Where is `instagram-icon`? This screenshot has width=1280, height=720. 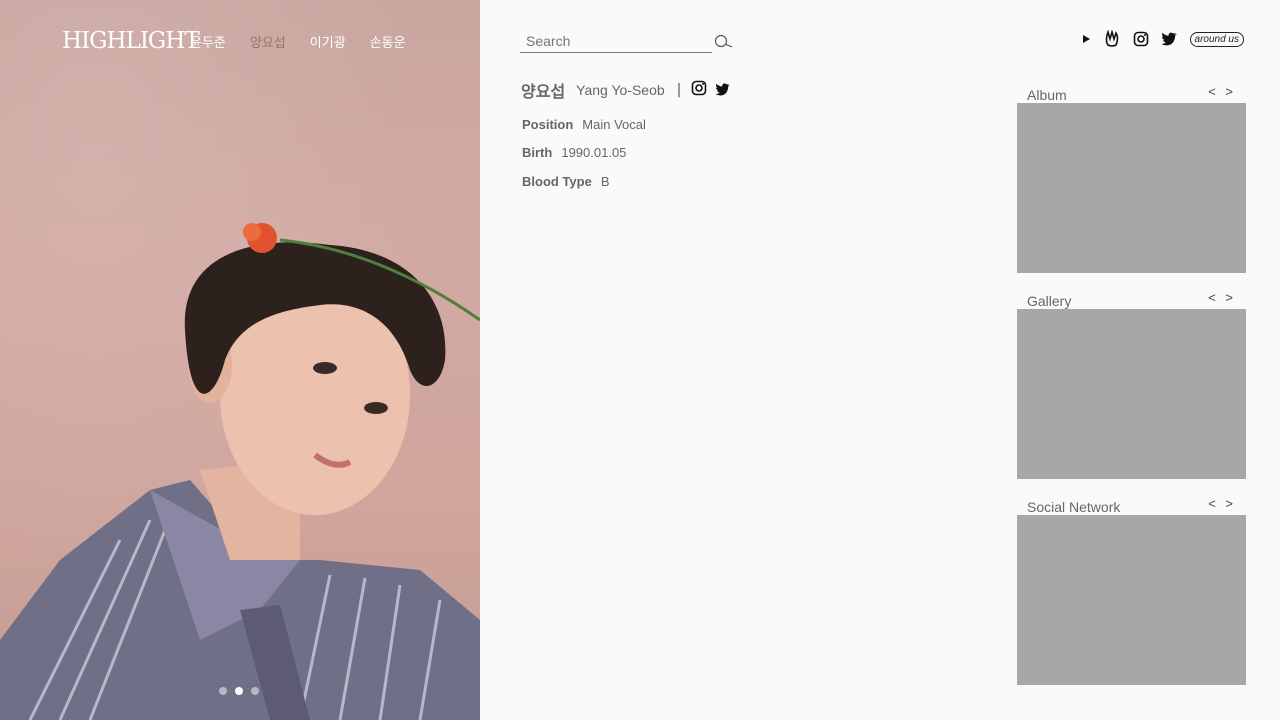 instagram-icon is located at coordinates (1141, 39).